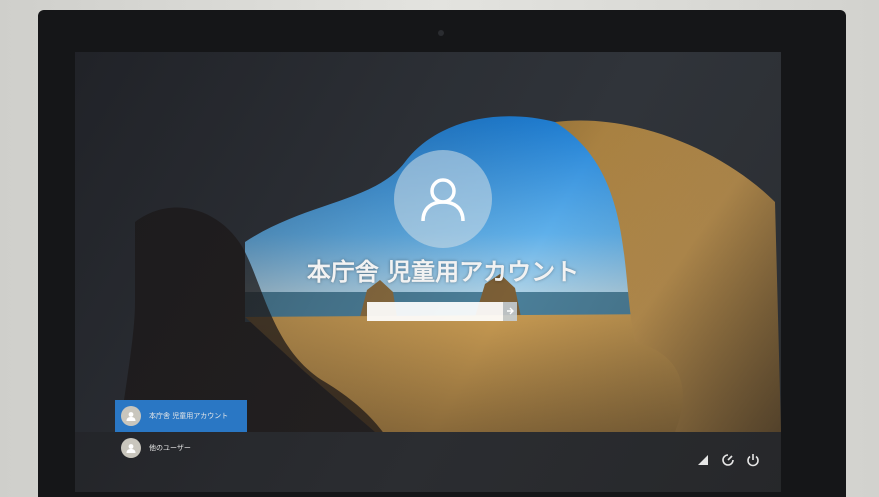 The image size is (879, 497). I want to click on system-tray, so click(728, 460).